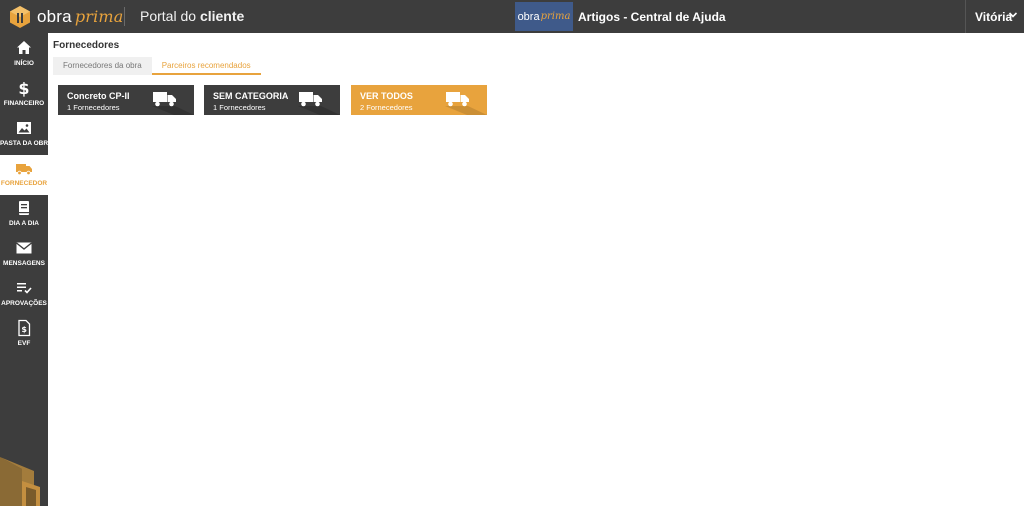  What do you see at coordinates (24, 183) in the screenshot?
I see `sidebar-item-label: FORNECEDOR` at bounding box center [24, 183].